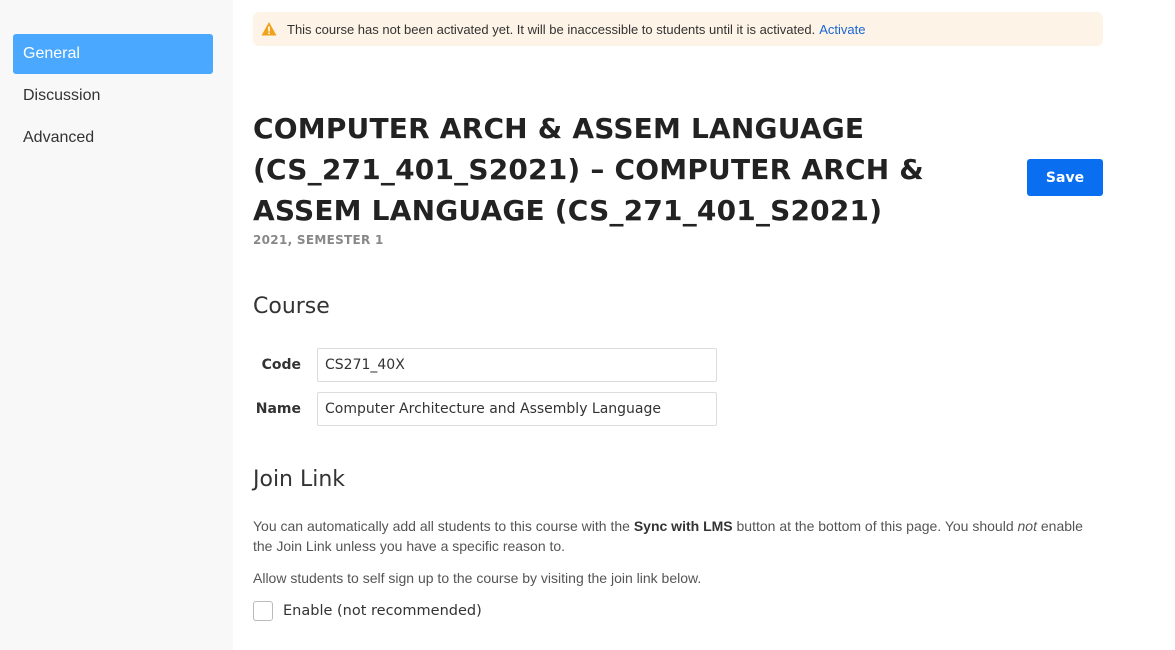 Image resolution: width=1175 pixels, height=650 pixels. What do you see at coordinates (113, 138) in the screenshot?
I see `sidebar-item-advanced: Advanced` at bounding box center [113, 138].